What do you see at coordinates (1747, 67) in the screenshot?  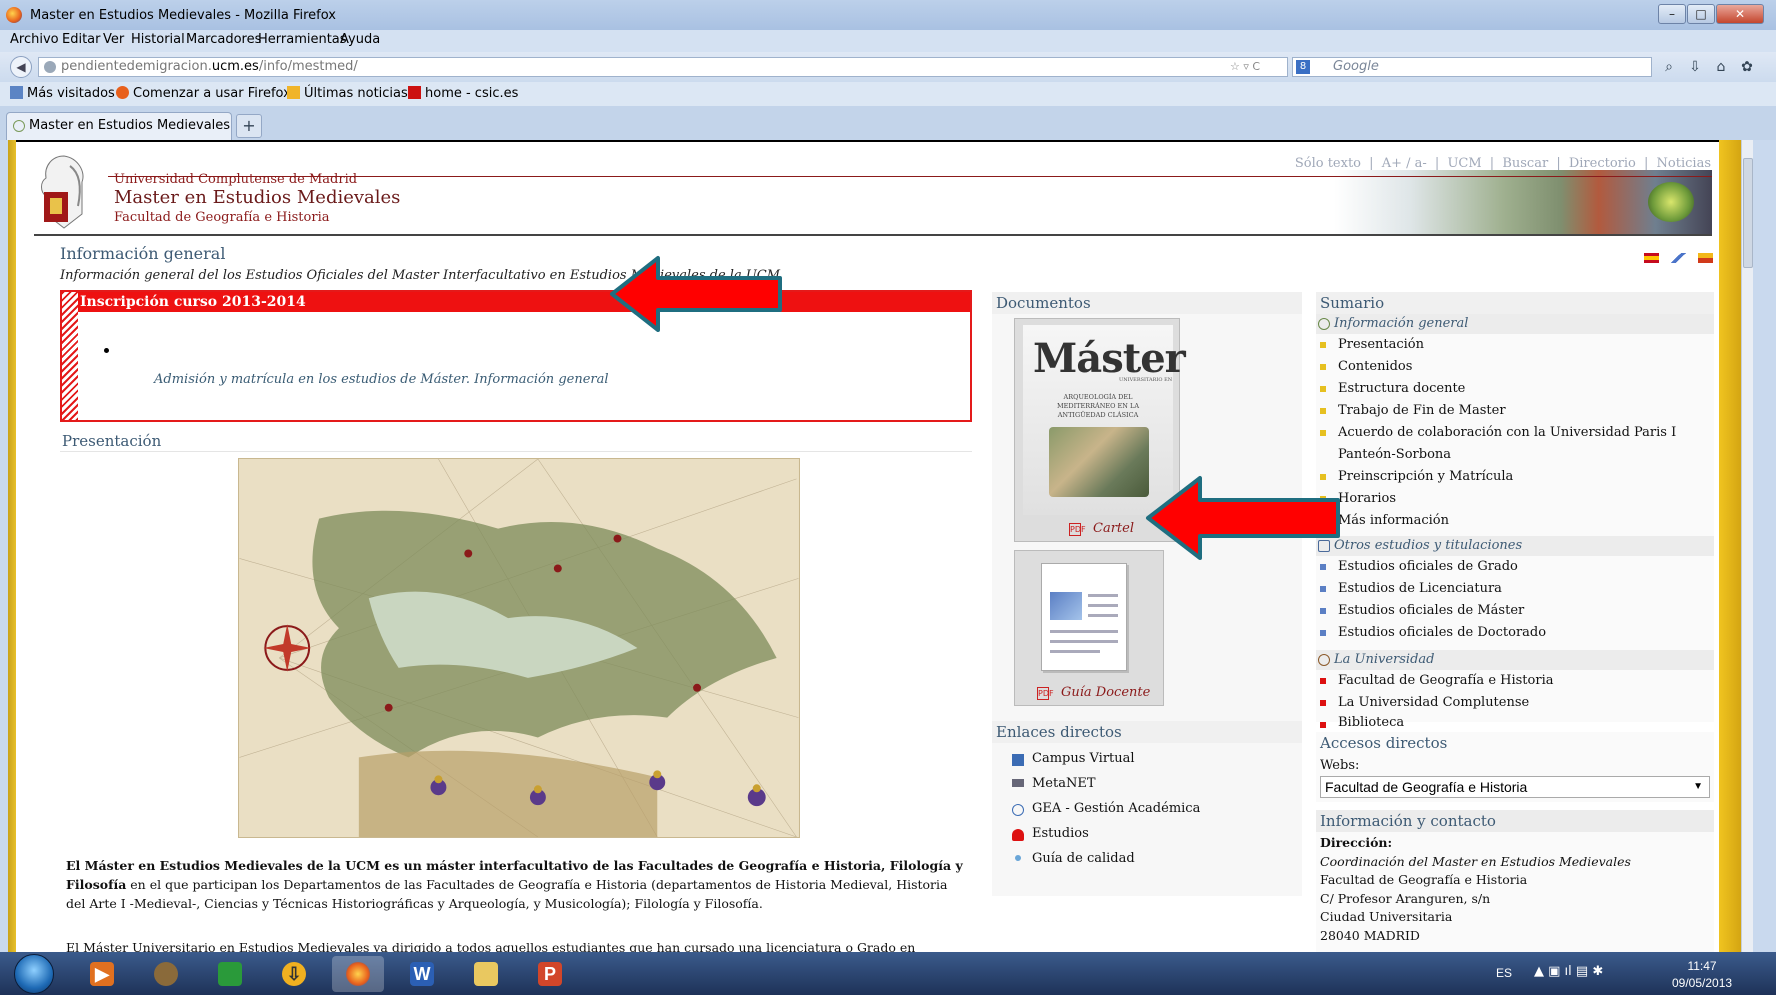 I see `addon-icon: ✿` at bounding box center [1747, 67].